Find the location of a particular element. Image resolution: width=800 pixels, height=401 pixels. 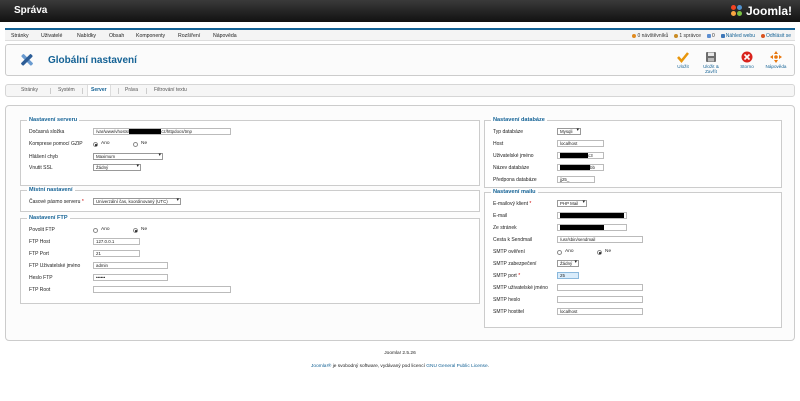

smtp-auth-yes-label: Ano is located at coordinates (569, 251).